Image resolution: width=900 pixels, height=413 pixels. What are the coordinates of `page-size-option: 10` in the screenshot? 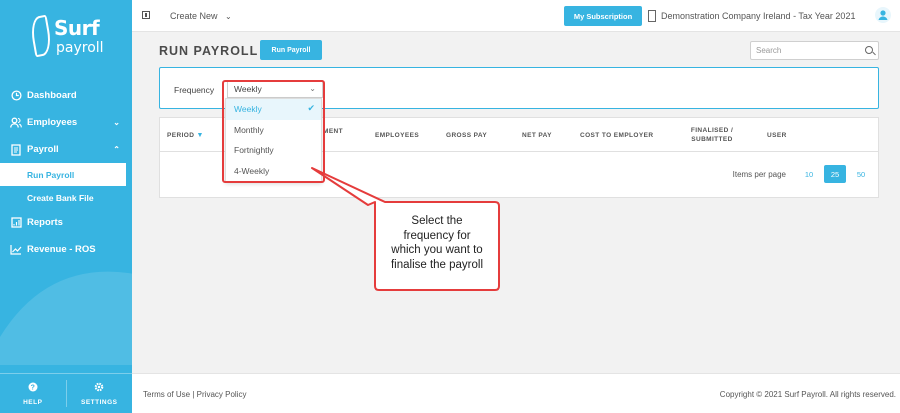 It's located at (809, 174).